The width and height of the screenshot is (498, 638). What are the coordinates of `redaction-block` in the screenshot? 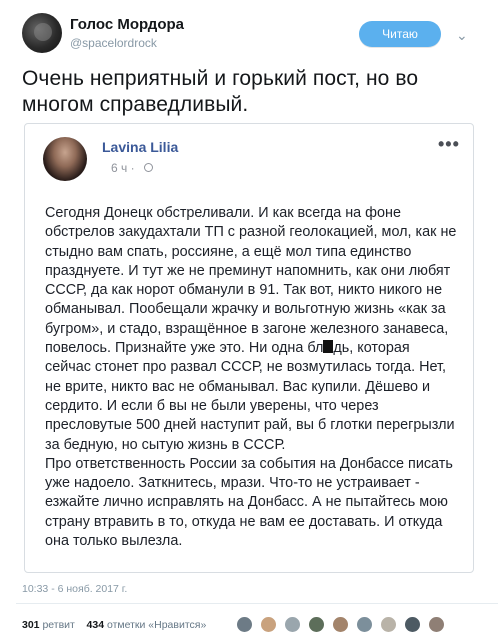 It's located at (328, 347).